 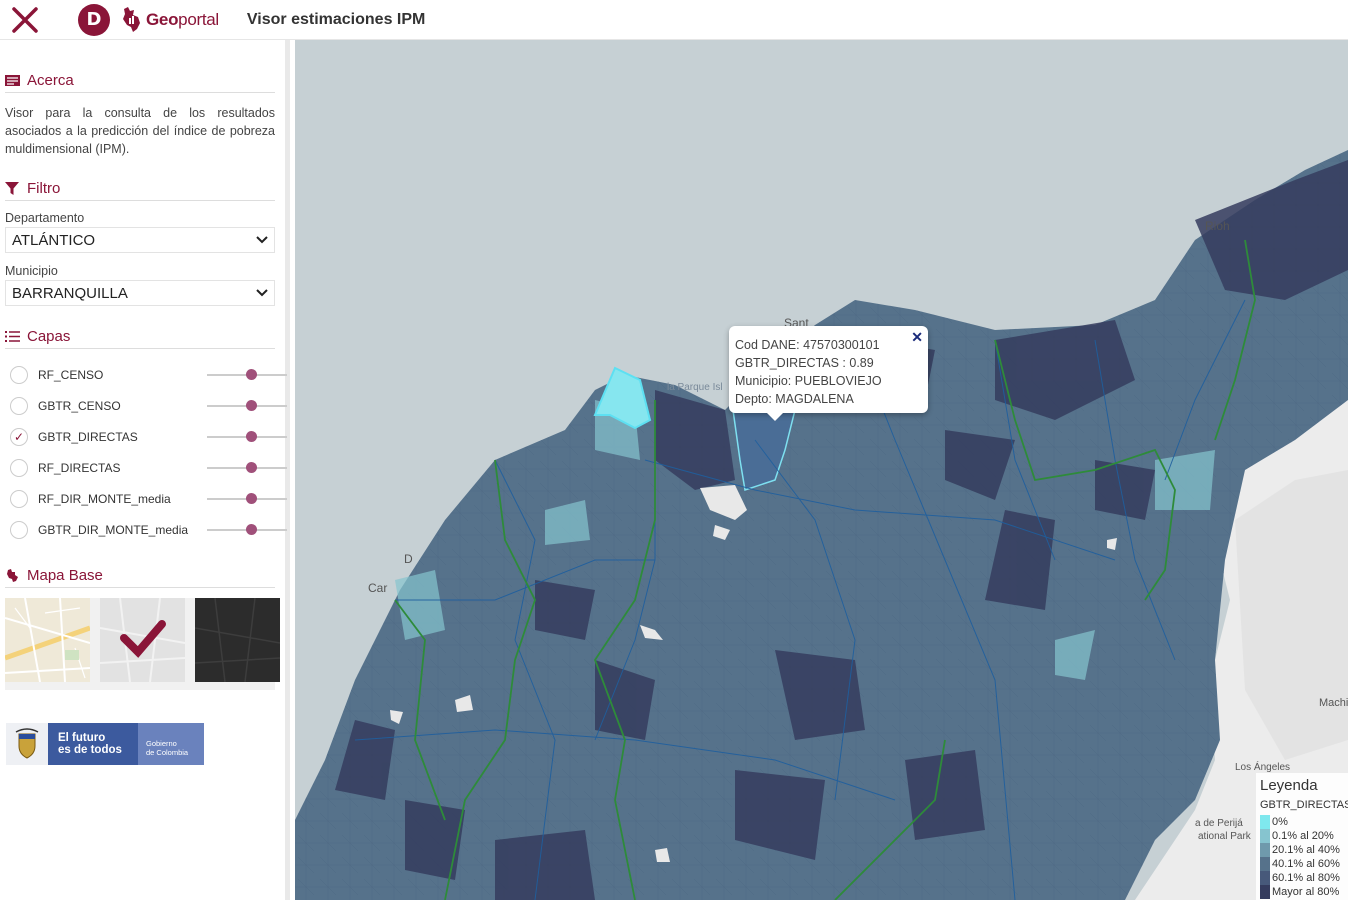 I want to click on page-title: Visor estimaciones IPM, so click(x=336, y=19).